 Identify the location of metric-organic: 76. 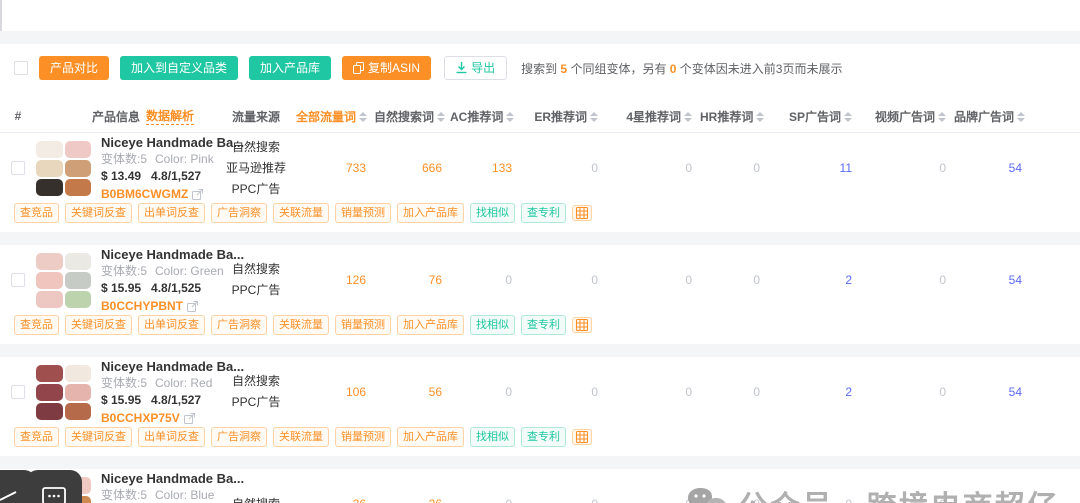
(412, 280).